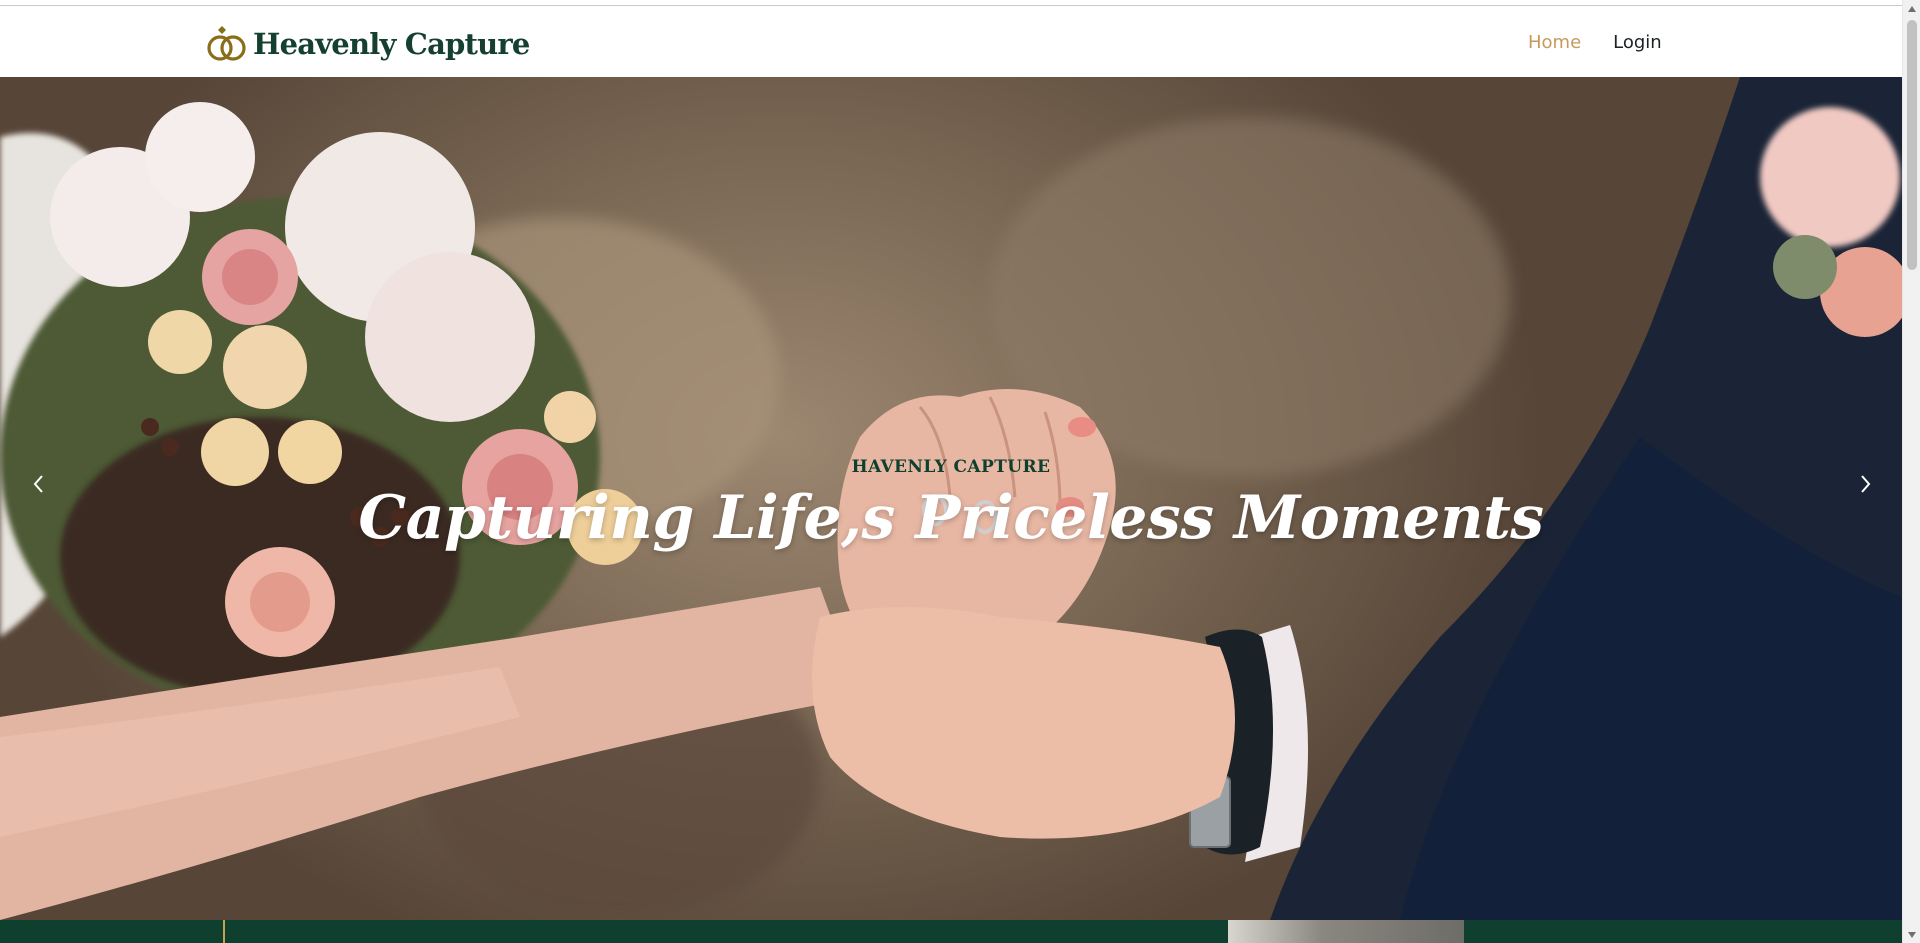 The image size is (1920, 943). What do you see at coordinates (227, 44) in the screenshot?
I see `wedding-rings-icon` at bounding box center [227, 44].